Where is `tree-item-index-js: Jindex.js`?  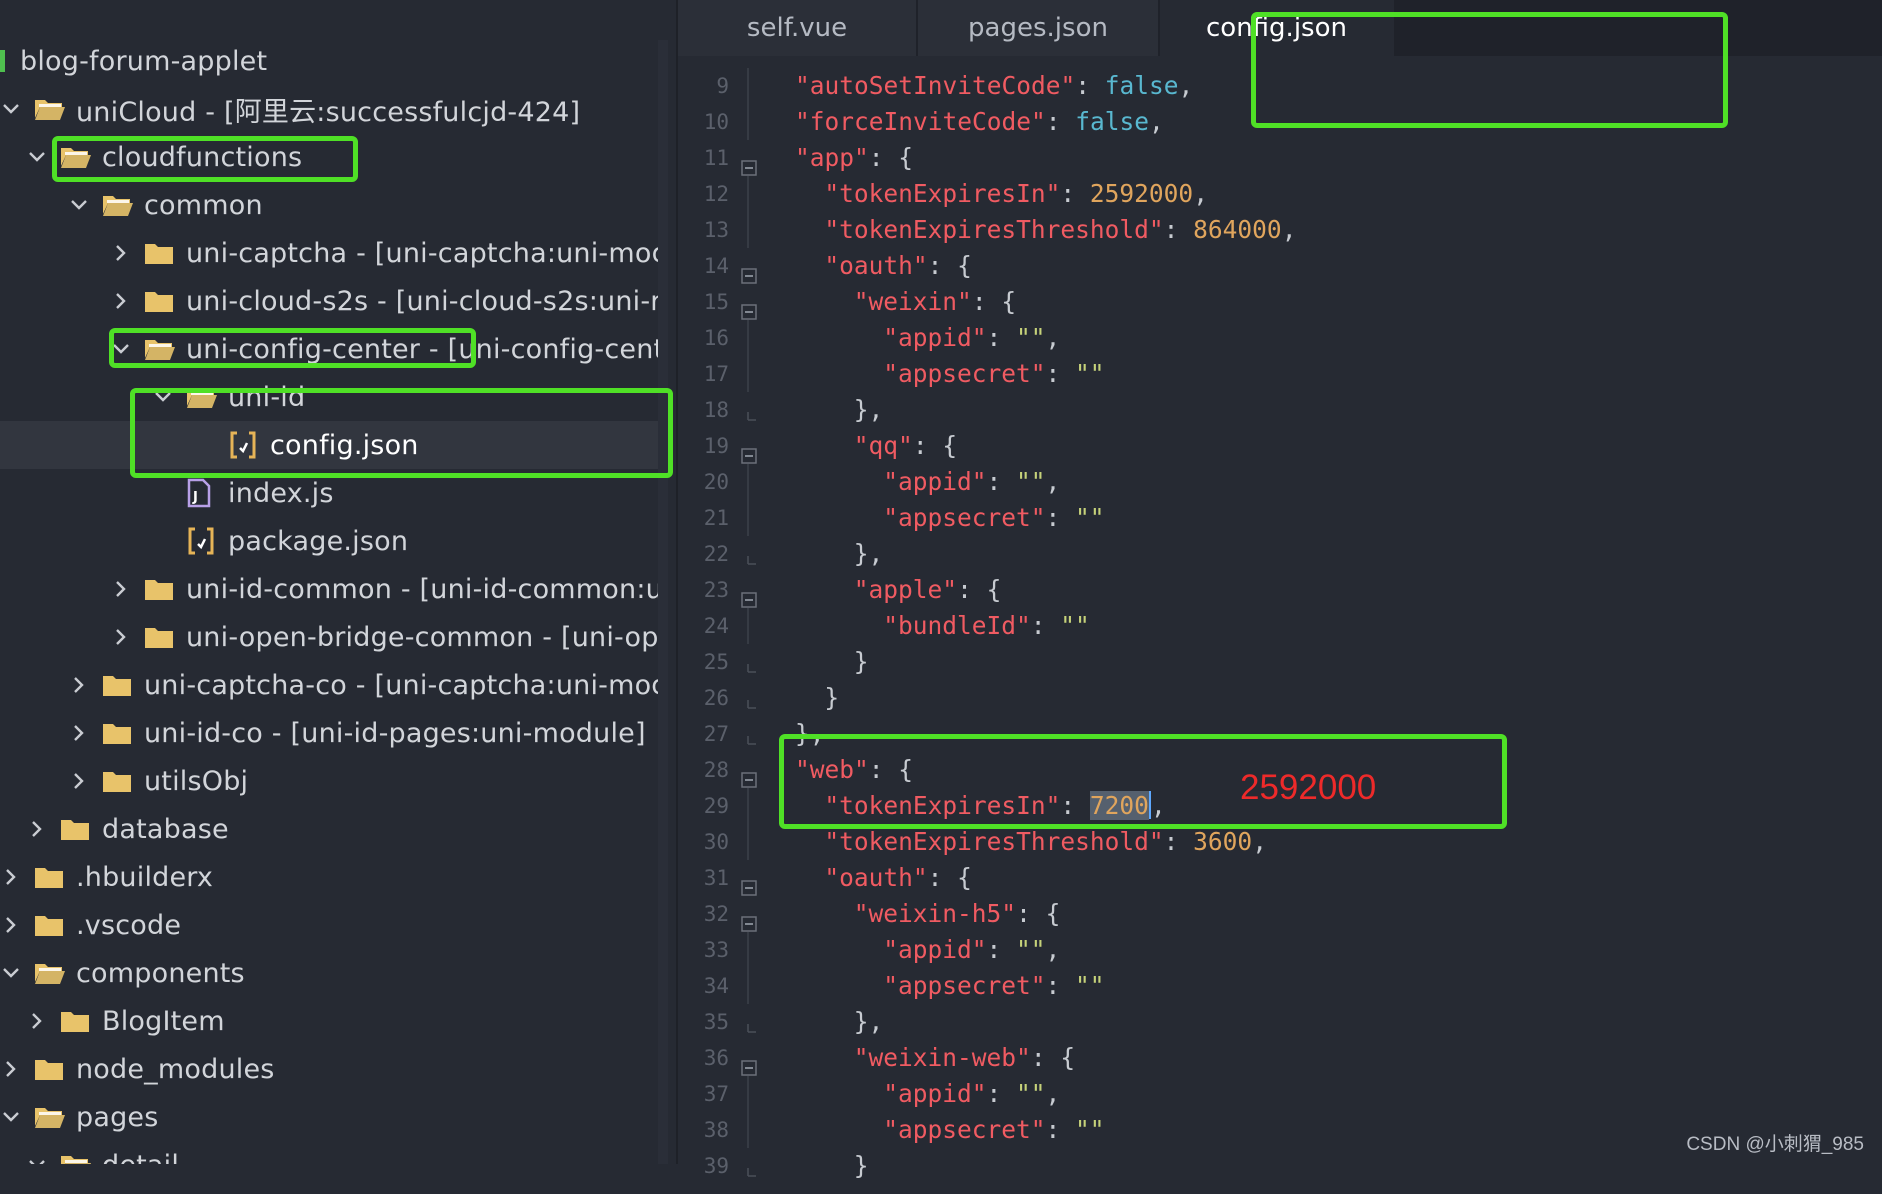 tree-item-index-js: Jindex.js is located at coordinates (331, 493).